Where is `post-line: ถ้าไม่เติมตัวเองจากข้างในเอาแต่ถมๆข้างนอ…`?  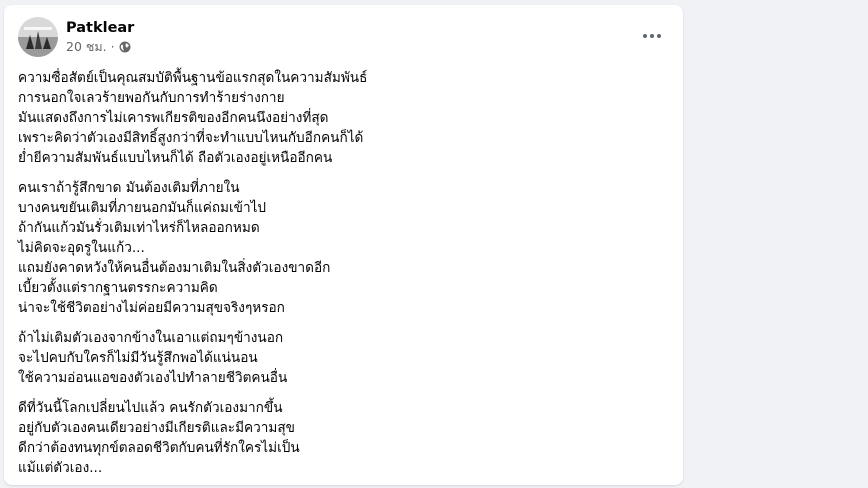
post-line: ถ้าไม่เติมตัวเองจากข้างในเอาแต่ถมๆข้างนอ… is located at coordinates (151, 338).